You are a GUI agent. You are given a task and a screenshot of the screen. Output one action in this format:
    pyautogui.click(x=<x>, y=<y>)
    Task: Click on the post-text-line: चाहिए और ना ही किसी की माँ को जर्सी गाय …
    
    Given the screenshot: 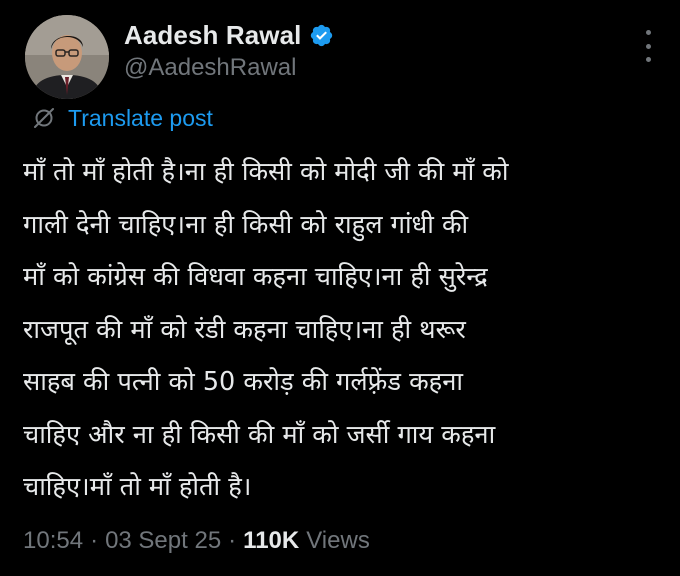 What is the action you would take?
    pyautogui.click(x=259, y=434)
    